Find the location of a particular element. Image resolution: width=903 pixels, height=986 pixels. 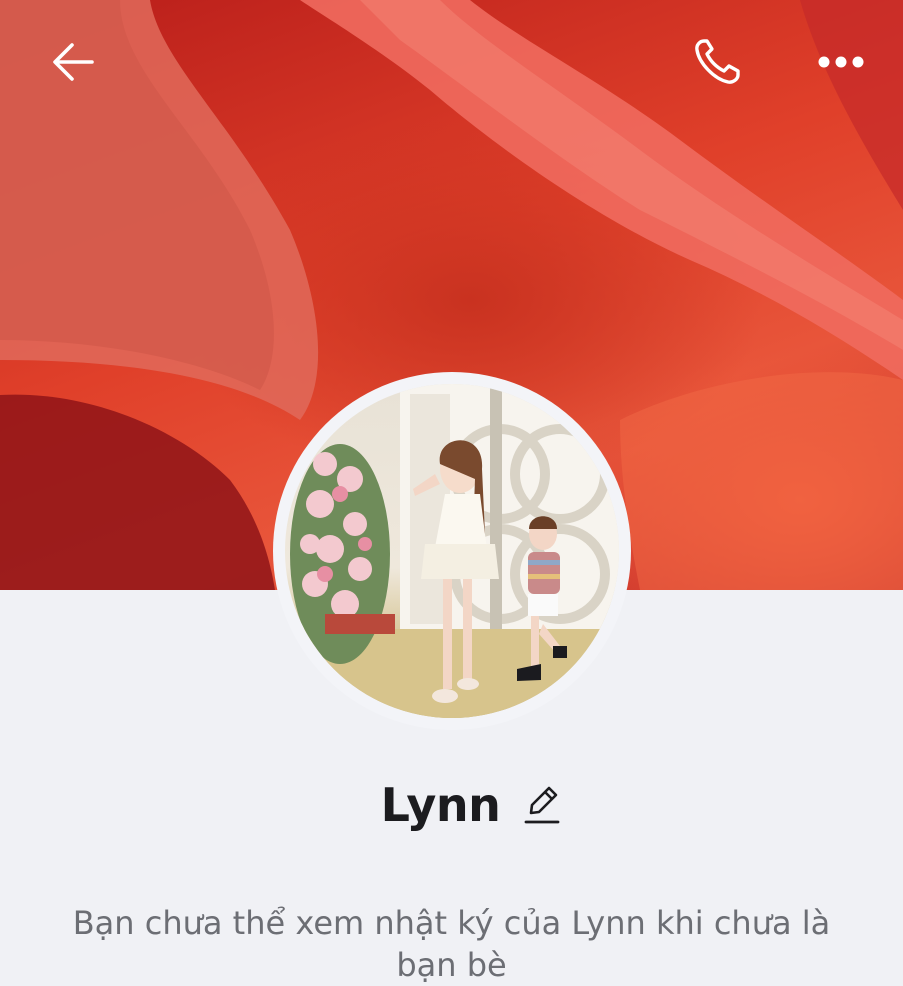

back-button is located at coordinates (73, 62).